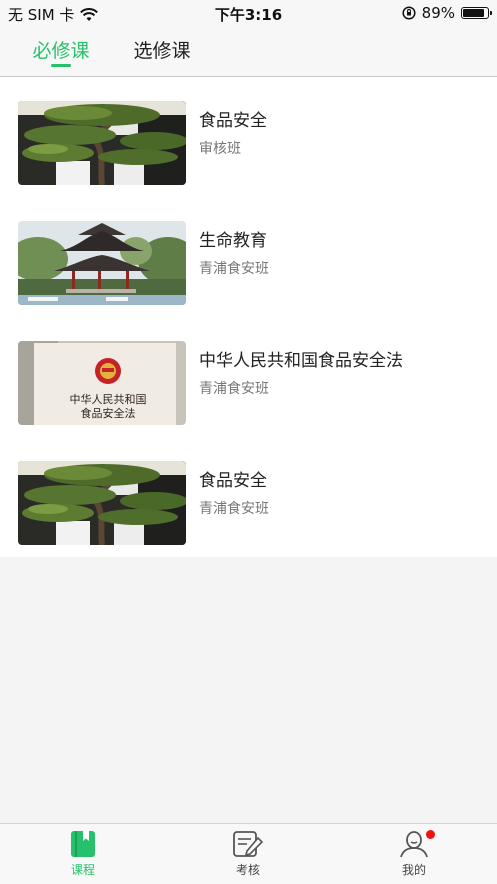  I want to click on battery-percent: 89%, so click(438, 13).